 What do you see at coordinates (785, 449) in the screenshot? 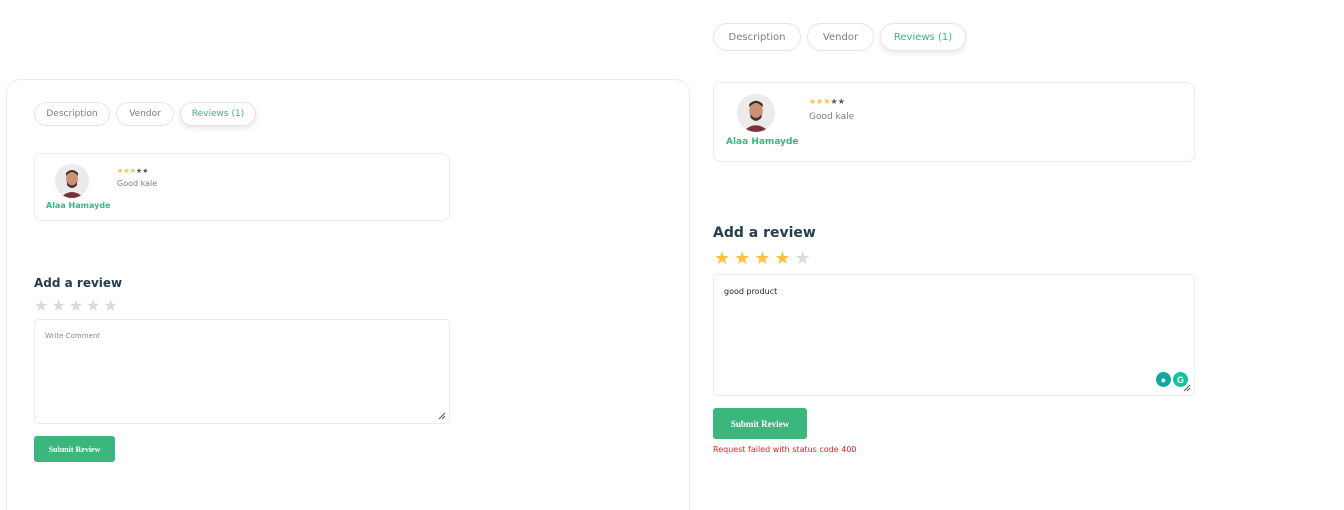
I see `error-message: Request failed with status code 400` at bounding box center [785, 449].